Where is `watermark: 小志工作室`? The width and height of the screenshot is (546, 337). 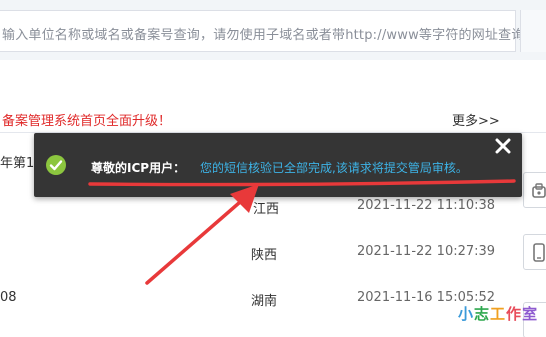
watermark: 小志工作室 is located at coordinates (498, 313).